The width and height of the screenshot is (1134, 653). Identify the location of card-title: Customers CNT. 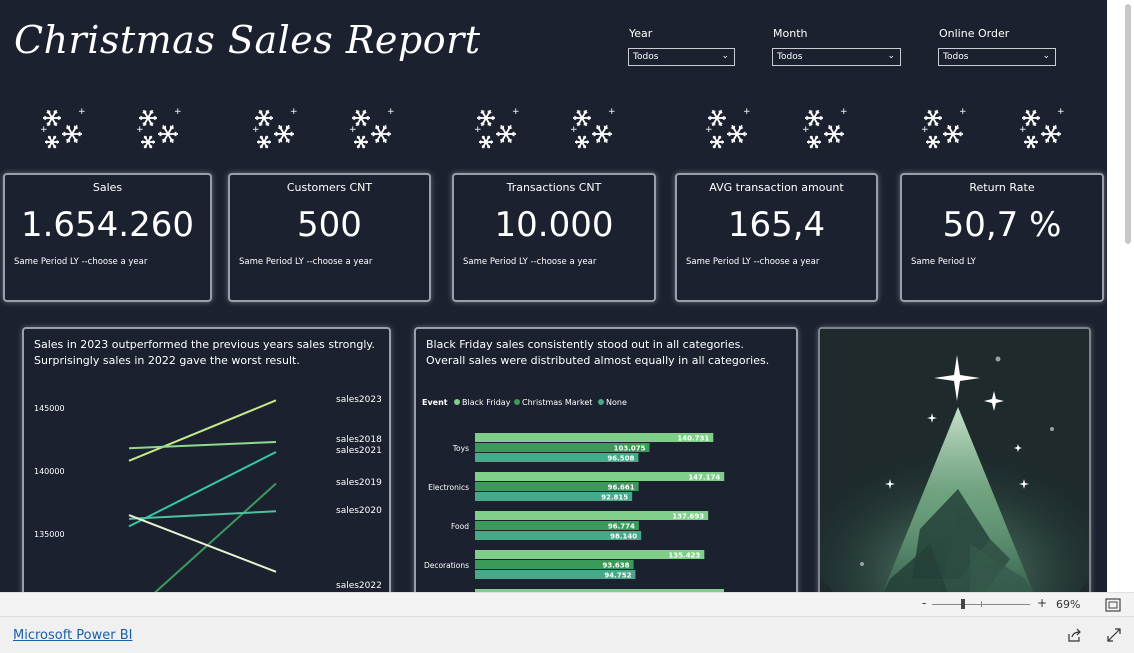
(329, 187).